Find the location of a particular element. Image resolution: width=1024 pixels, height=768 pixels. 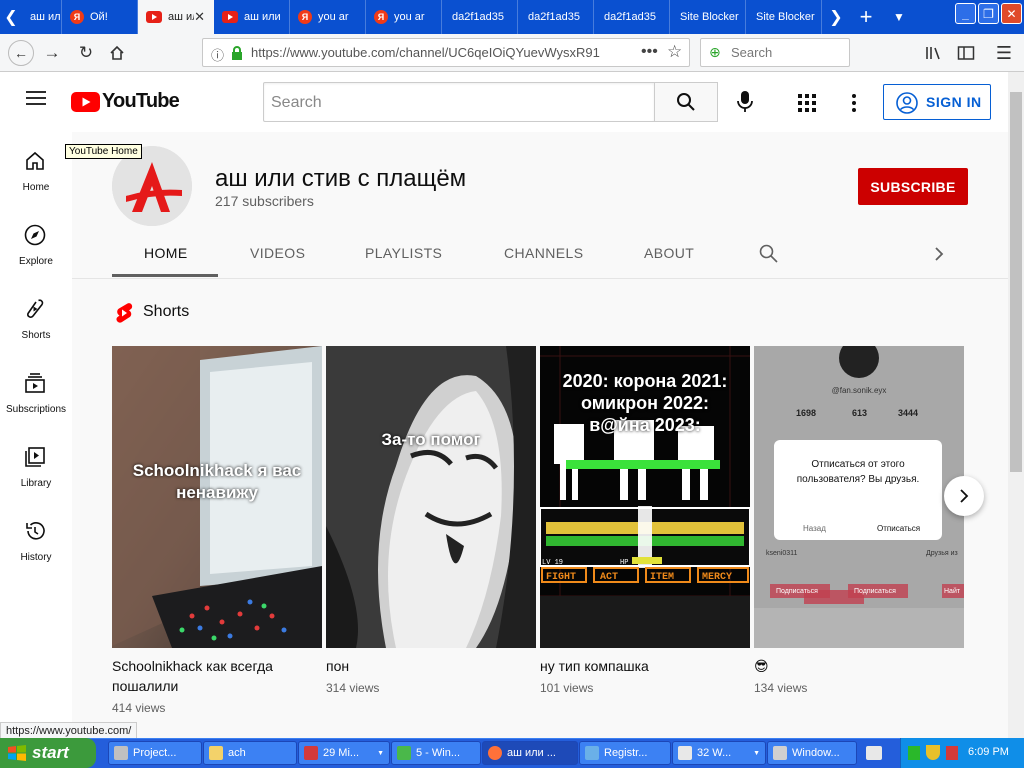

apps-grid-icon is located at coordinates (807, 105).